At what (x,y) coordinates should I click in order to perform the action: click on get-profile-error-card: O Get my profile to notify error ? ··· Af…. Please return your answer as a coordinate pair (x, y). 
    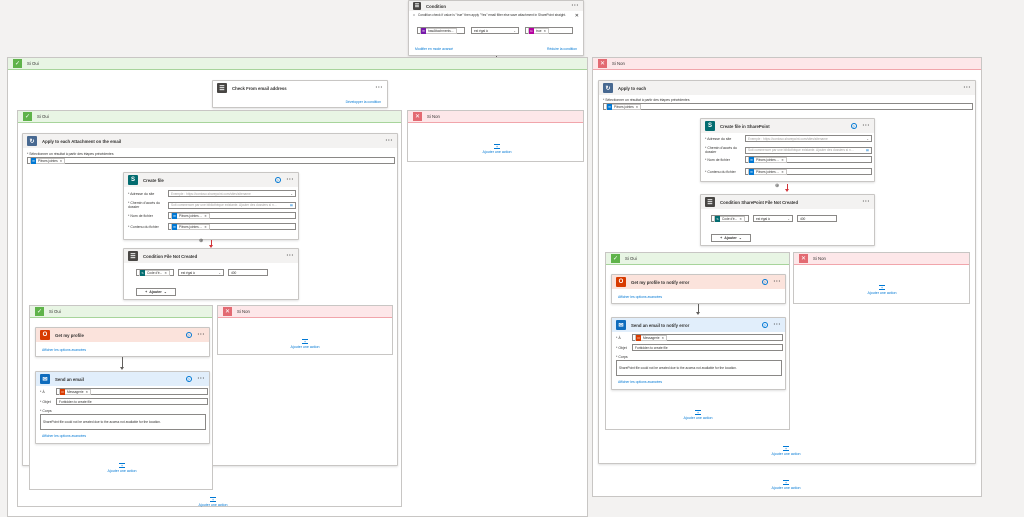
    Looking at the image, I should click on (698, 289).